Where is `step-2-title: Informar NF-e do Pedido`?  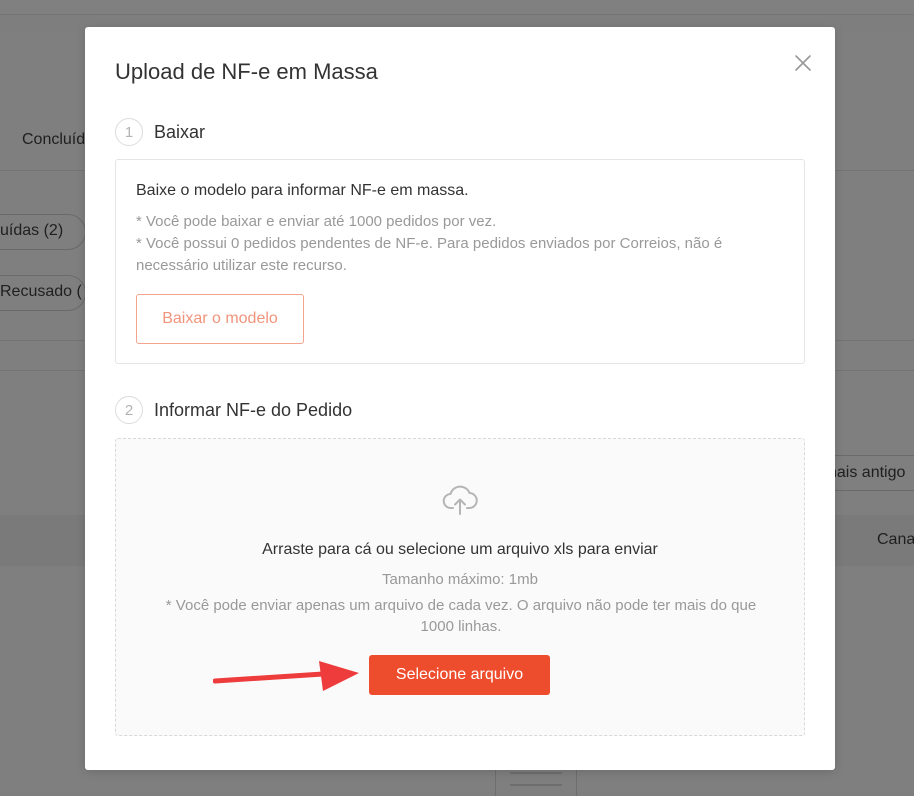
step-2-title: Informar NF-e do Pedido is located at coordinates (253, 409).